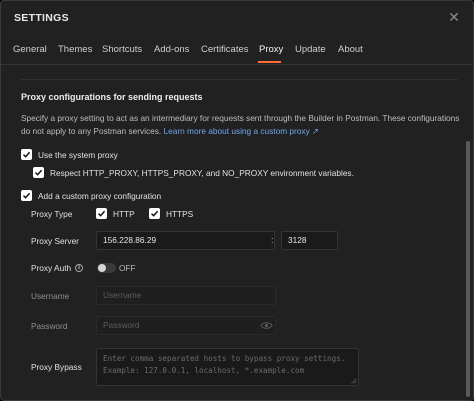  I want to click on proxy-type-https-checkbox, so click(154, 213).